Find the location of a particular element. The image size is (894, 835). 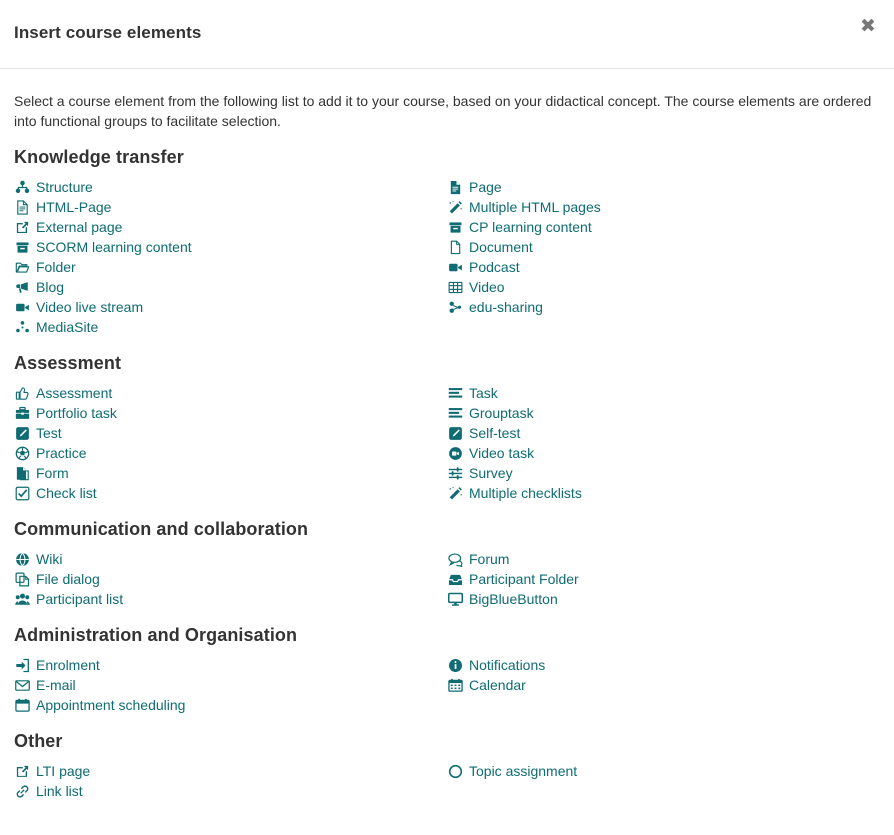

course-element-label: Folder is located at coordinates (56, 267).